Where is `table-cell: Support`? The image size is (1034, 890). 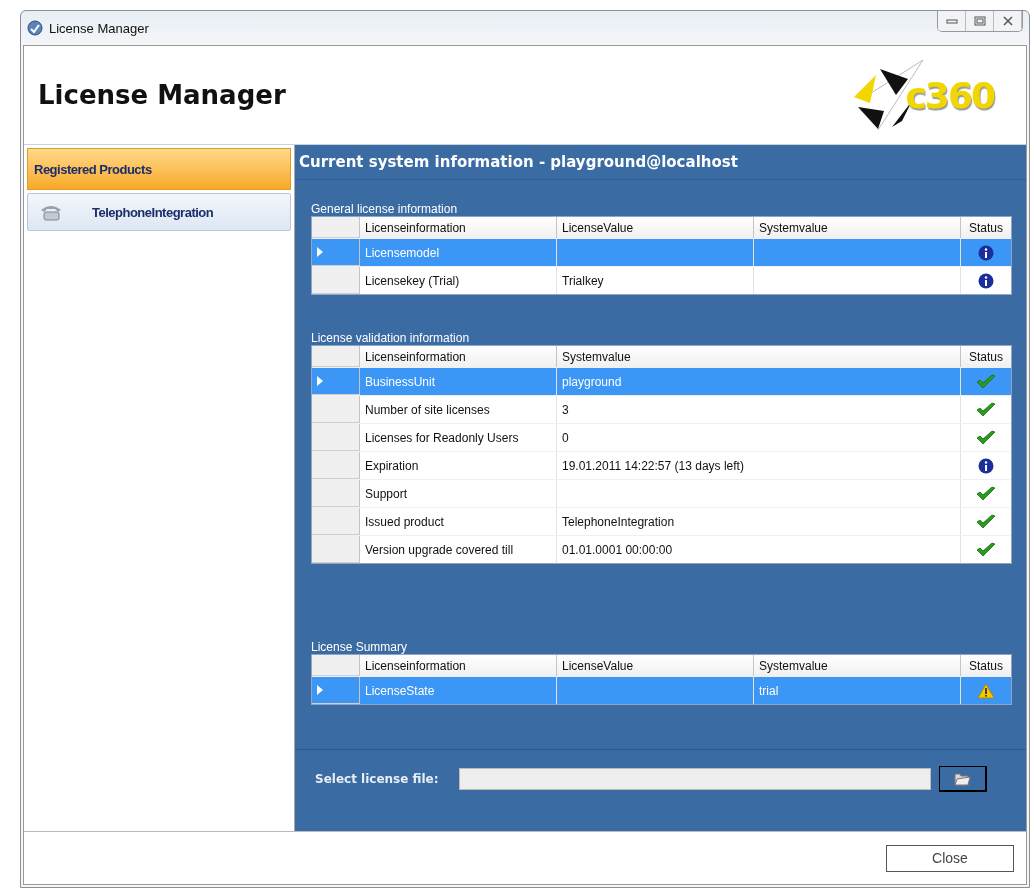
table-cell: Support is located at coordinates (386, 493).